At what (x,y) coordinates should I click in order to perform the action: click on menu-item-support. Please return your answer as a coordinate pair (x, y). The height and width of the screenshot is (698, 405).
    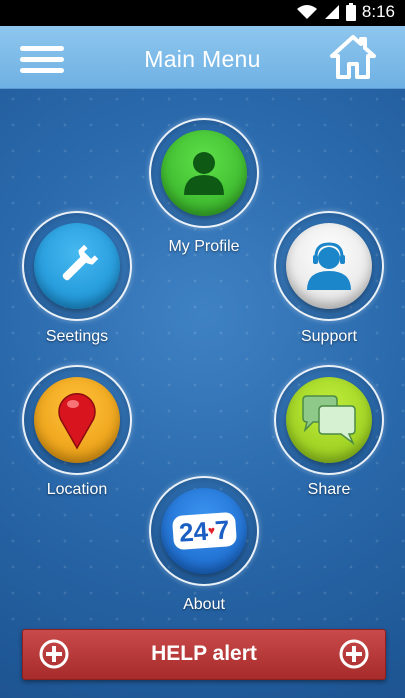
    Looking at the image, I should click on (329, 266).